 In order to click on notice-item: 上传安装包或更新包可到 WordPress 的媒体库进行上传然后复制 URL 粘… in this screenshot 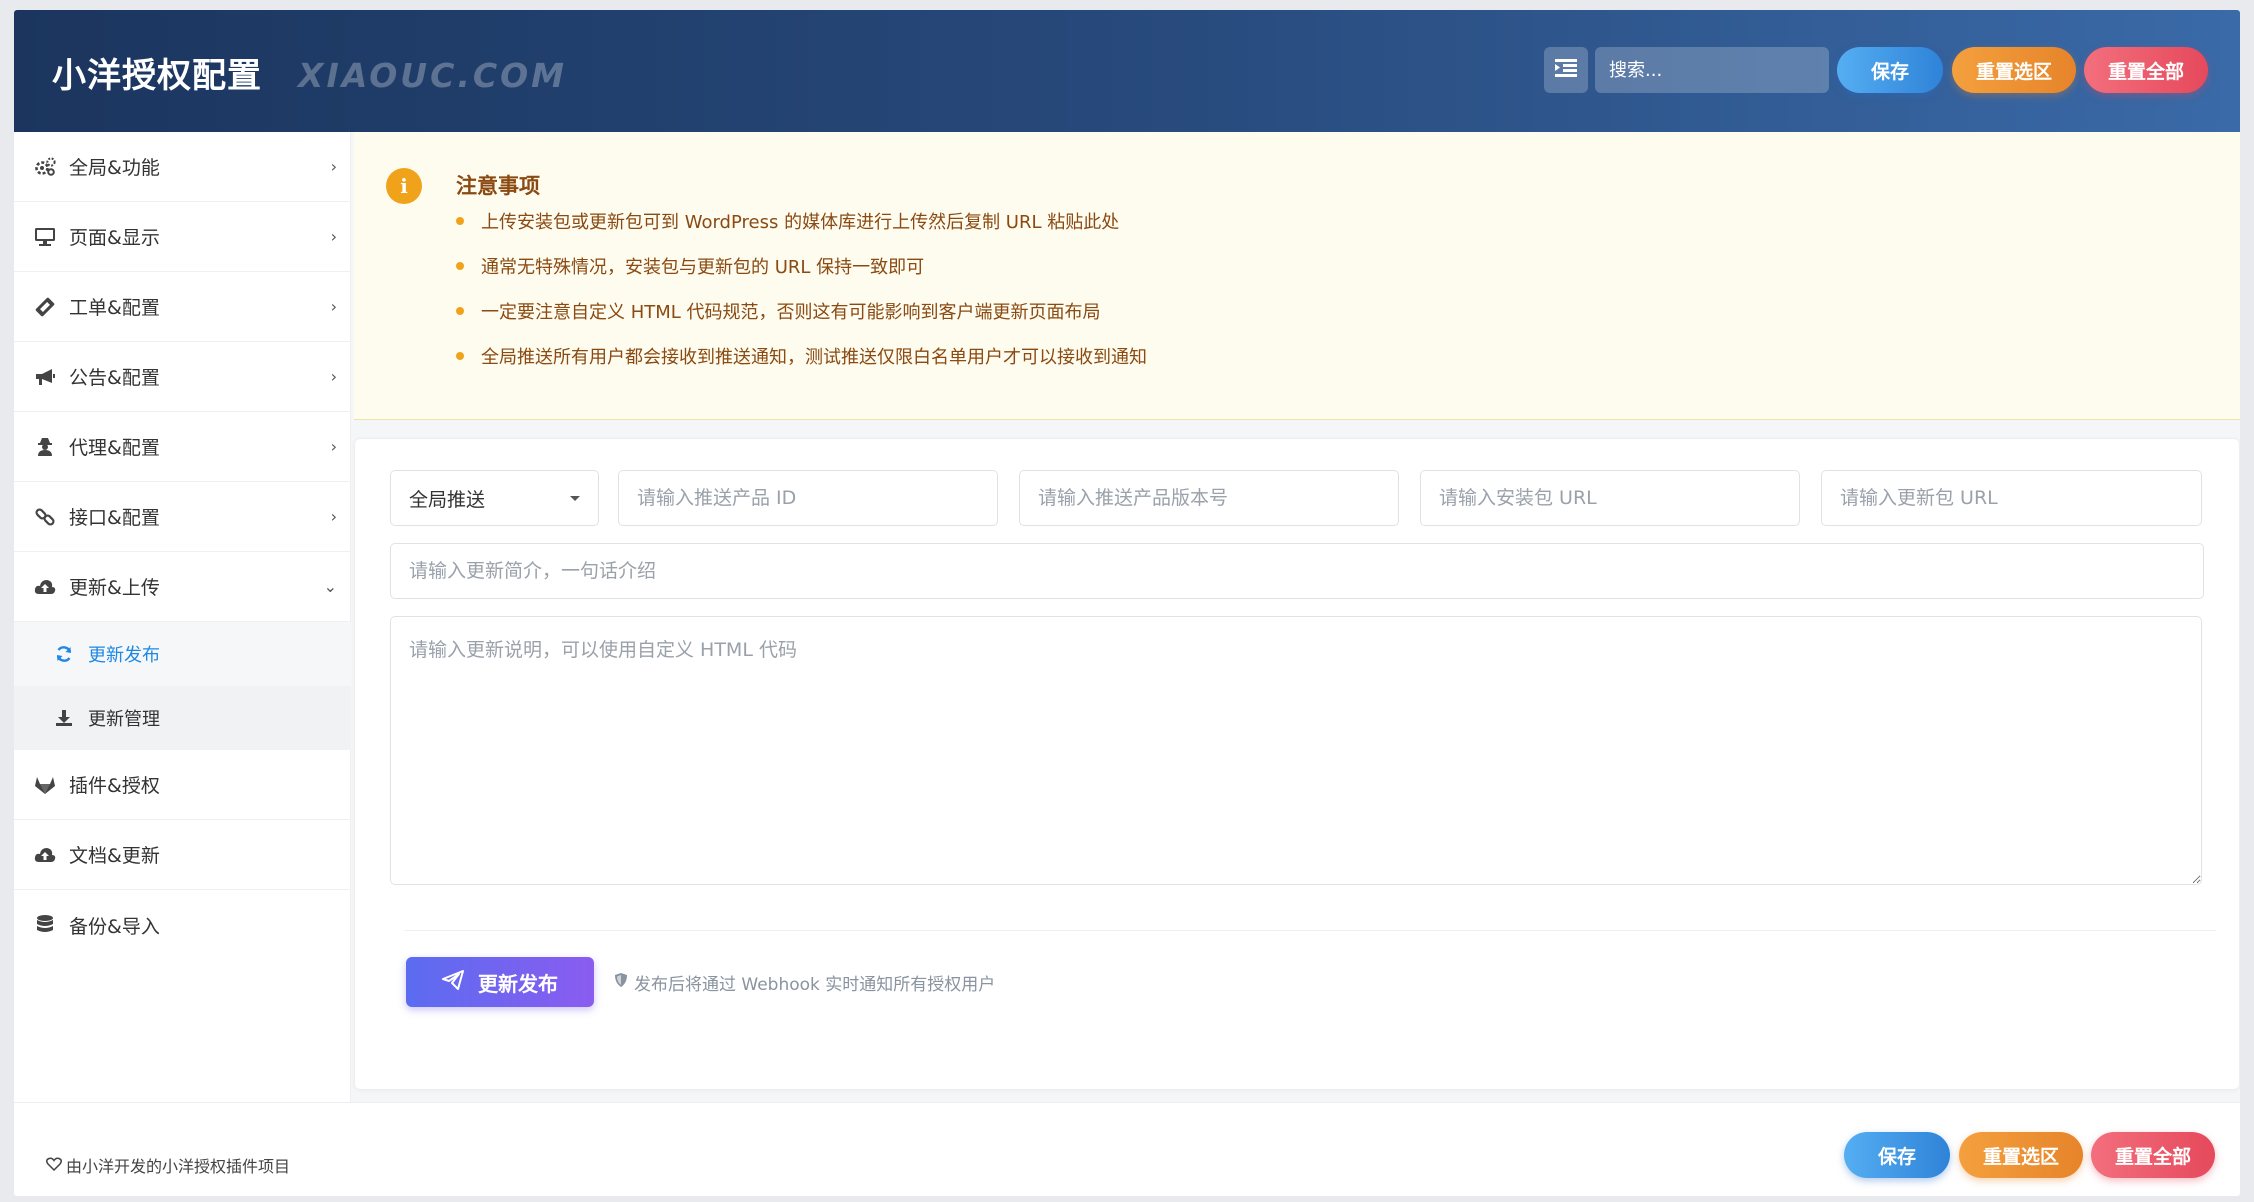, I will do `click(787, 221)`.